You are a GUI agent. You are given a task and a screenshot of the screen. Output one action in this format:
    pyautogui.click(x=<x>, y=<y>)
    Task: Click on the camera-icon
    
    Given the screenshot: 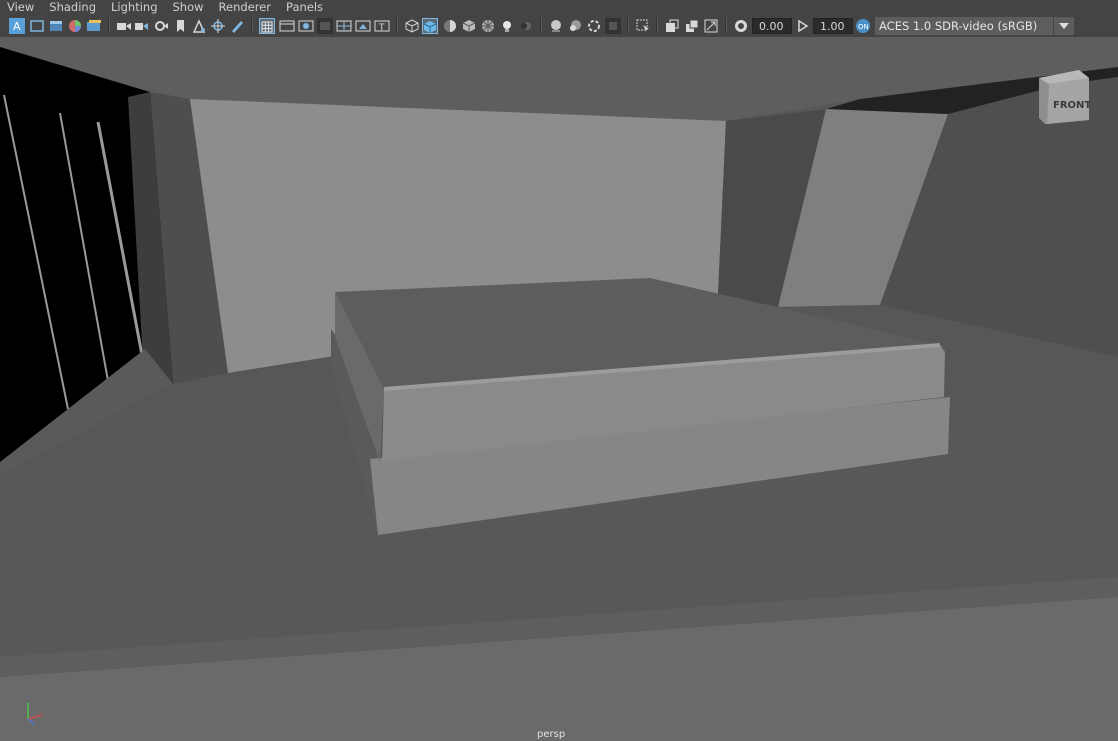 What is the action you would take?
    pyautogui.click(x=124, y=26)
    